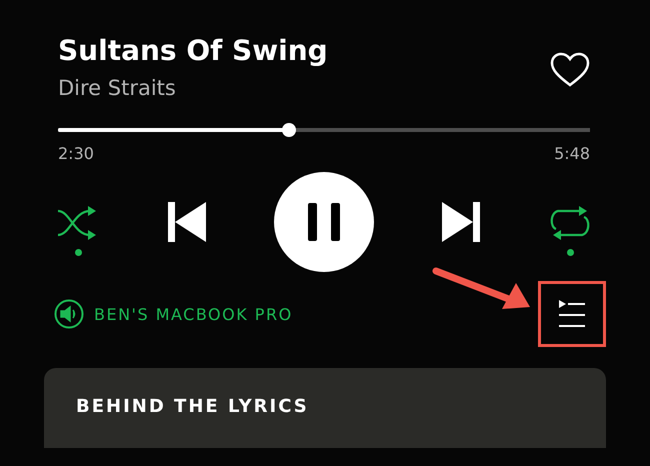 This screenshot has width=650, height=466. I want to click on artist-name: Dire Straits, so click(193, 88).